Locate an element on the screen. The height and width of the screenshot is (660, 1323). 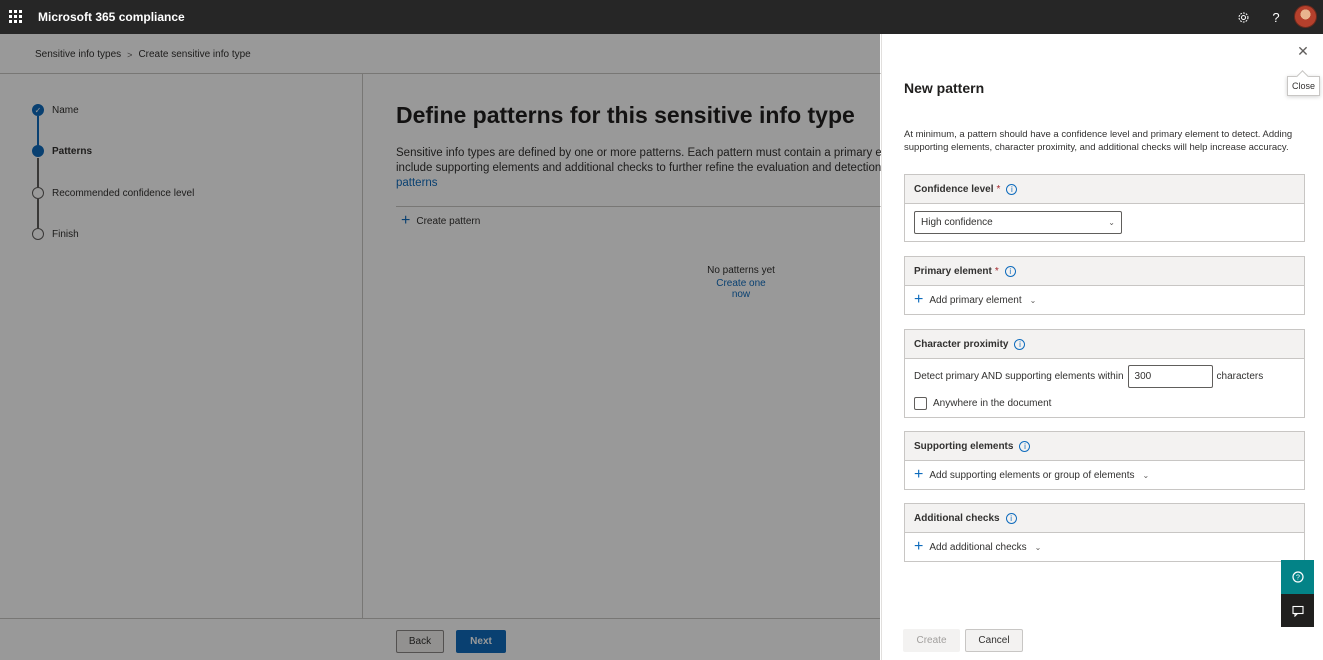
section-header: Confidence level * i is located at coordinates (1104, 189).